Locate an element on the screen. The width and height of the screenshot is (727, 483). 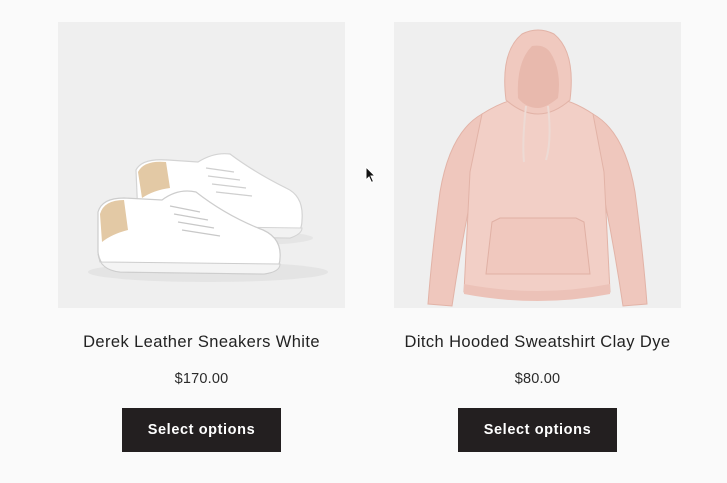
mouse-cursor-icon is located at coordinates (371, 175).